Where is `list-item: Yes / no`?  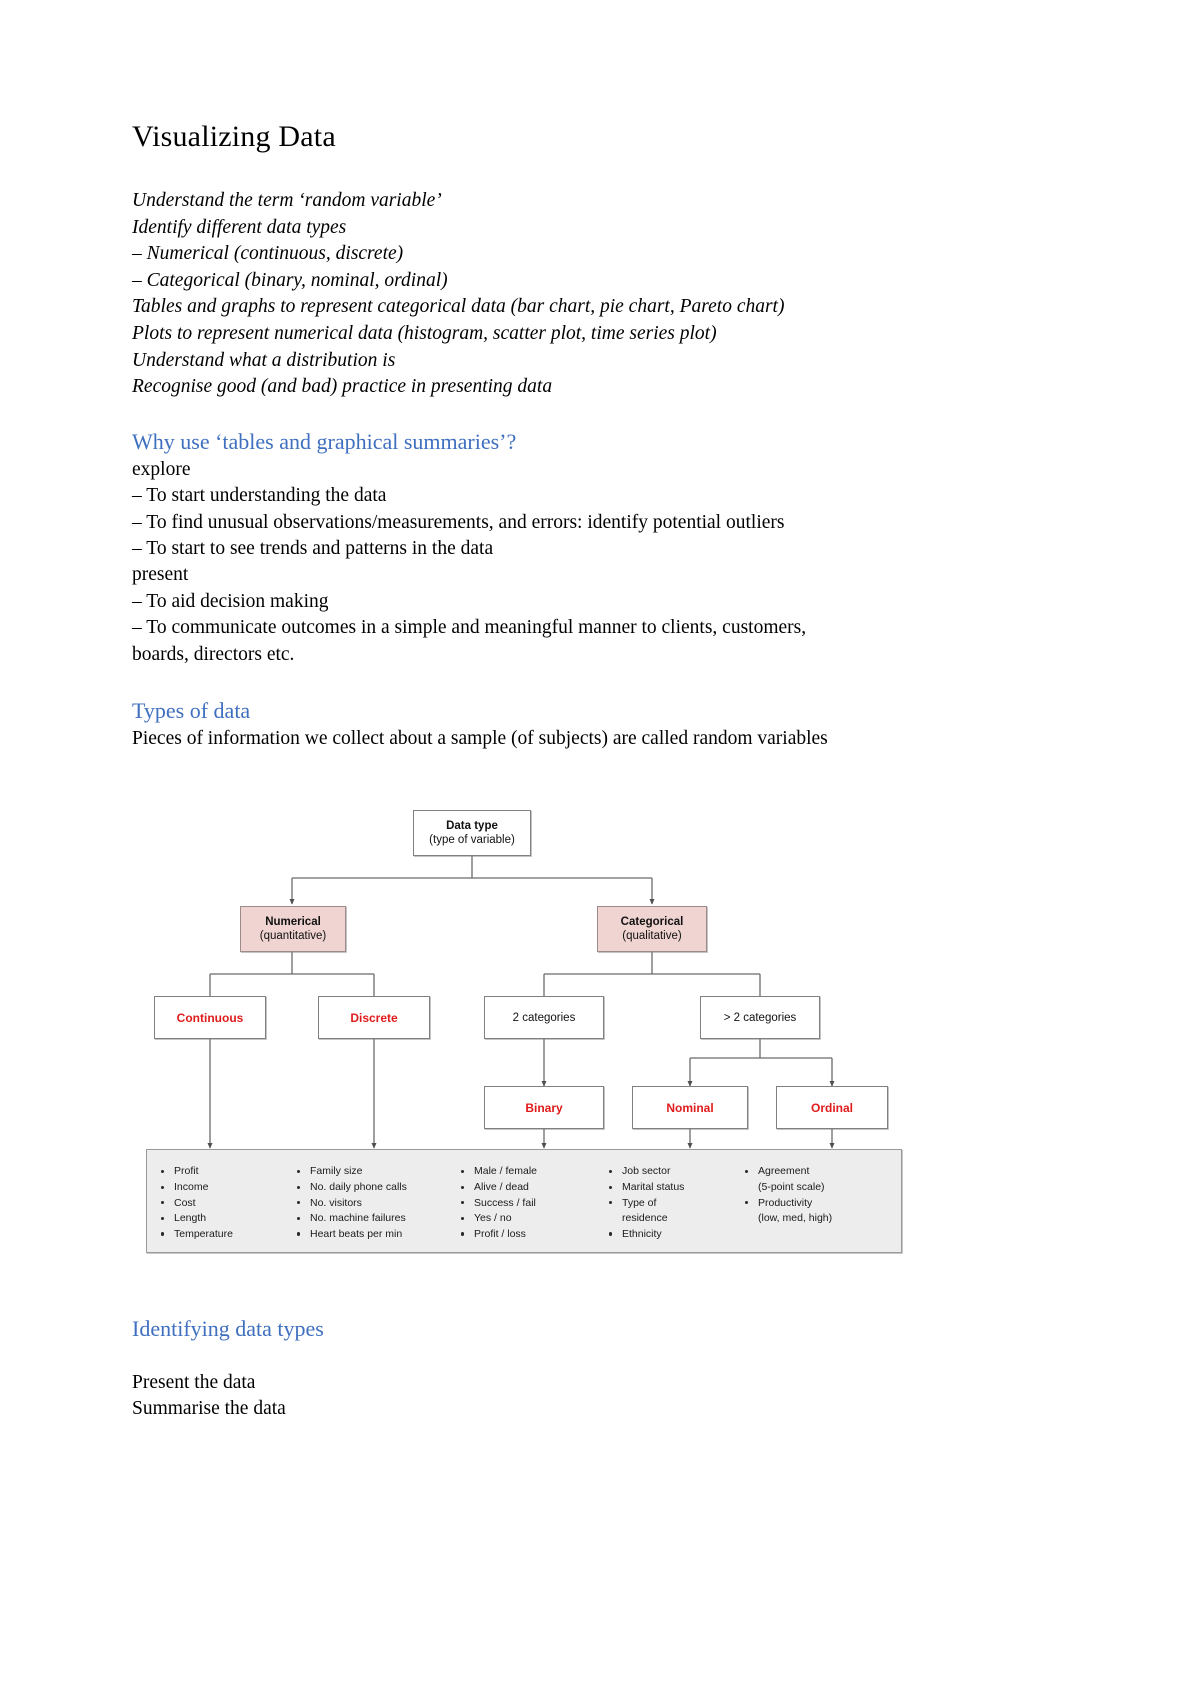 list-item: Yes / no is located at coordinates (535, 1219).